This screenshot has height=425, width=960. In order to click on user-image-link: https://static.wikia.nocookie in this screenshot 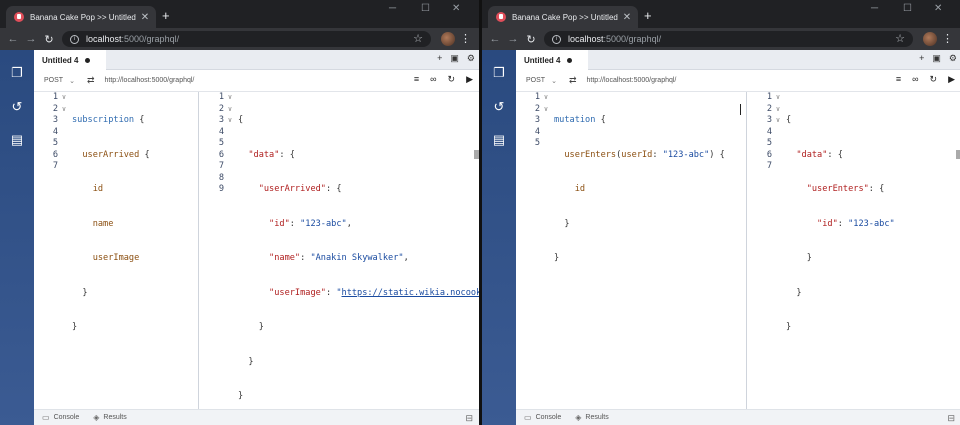, I will do `click(410, 293)`.